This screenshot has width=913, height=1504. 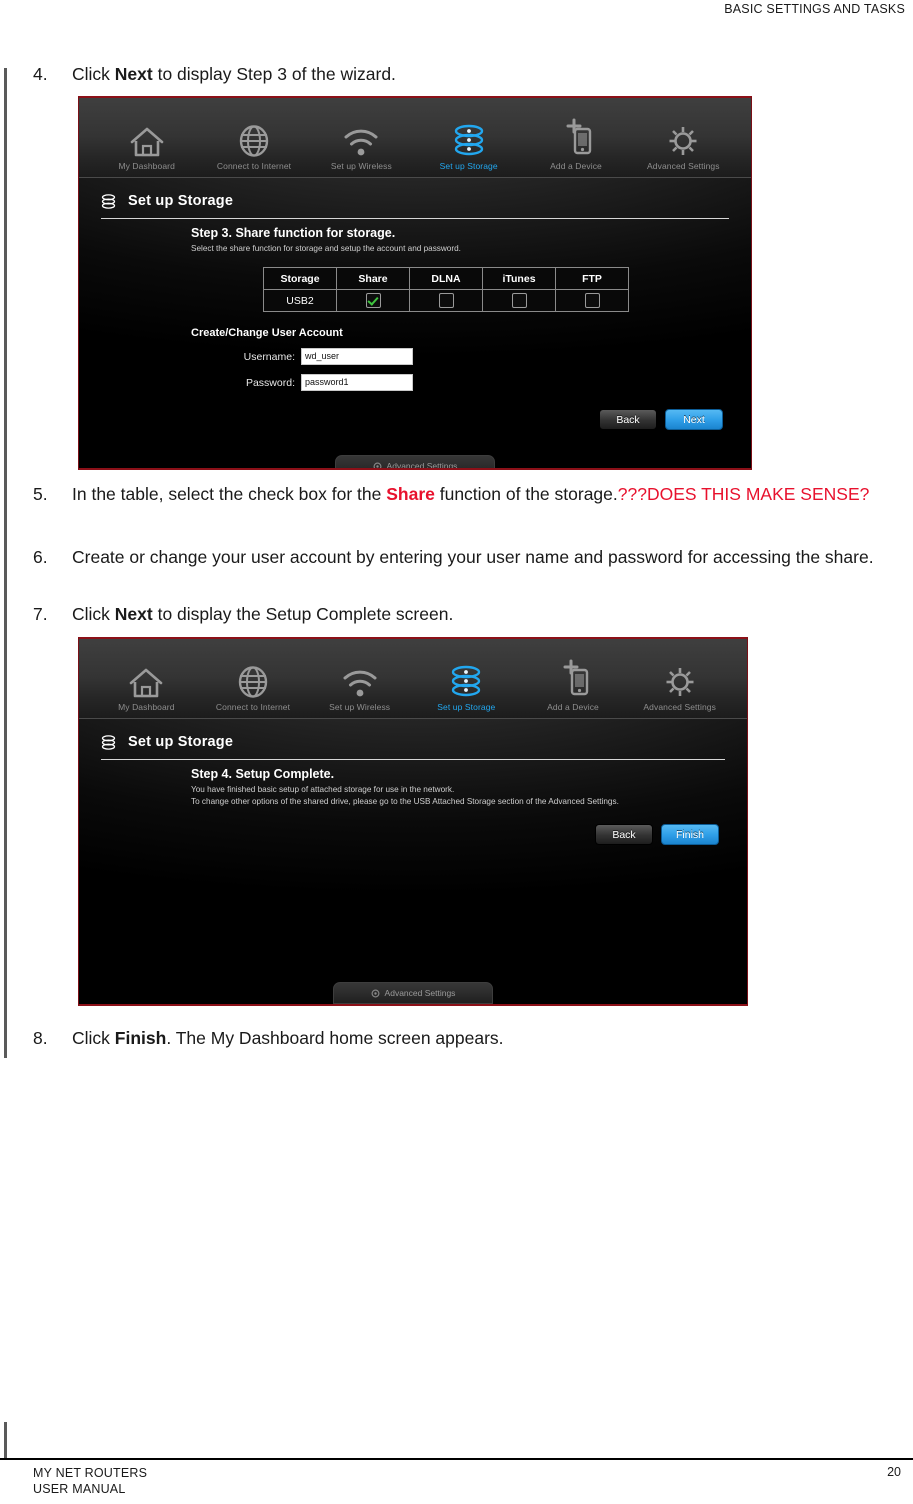 I want to click on finish-button: Finish, so click(x=690, y=834).